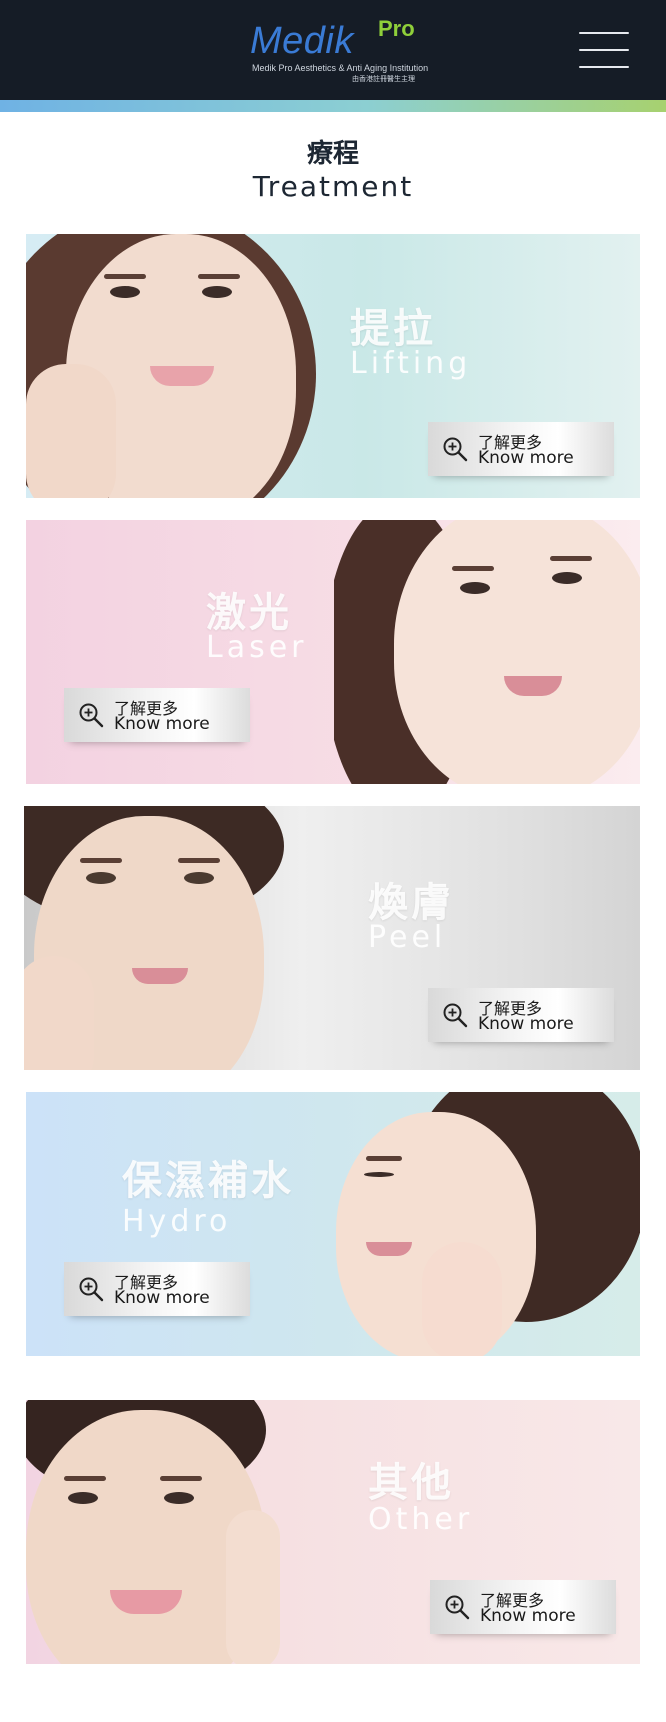 This screenshot has height=1722, width=666. What do you see at coordinates (257, 647) in the screenshot?
I see `card-title-en: Laser` at bounding box center [257, 647].